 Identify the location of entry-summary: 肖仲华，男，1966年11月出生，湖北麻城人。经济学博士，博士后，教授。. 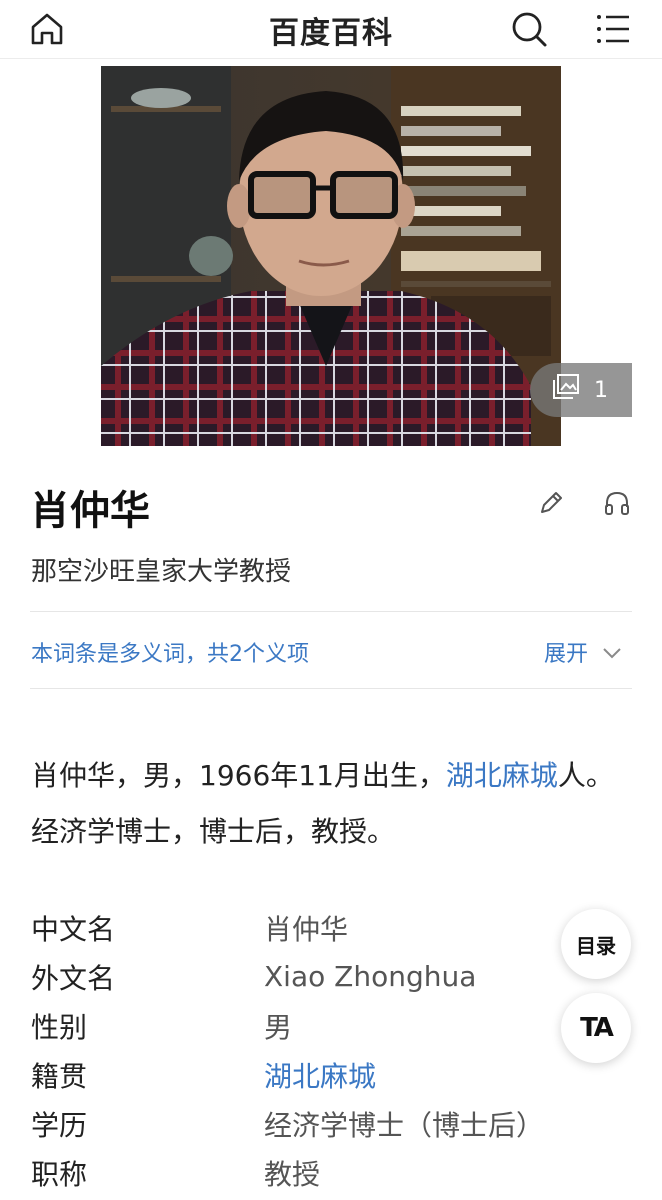
(331, 804).